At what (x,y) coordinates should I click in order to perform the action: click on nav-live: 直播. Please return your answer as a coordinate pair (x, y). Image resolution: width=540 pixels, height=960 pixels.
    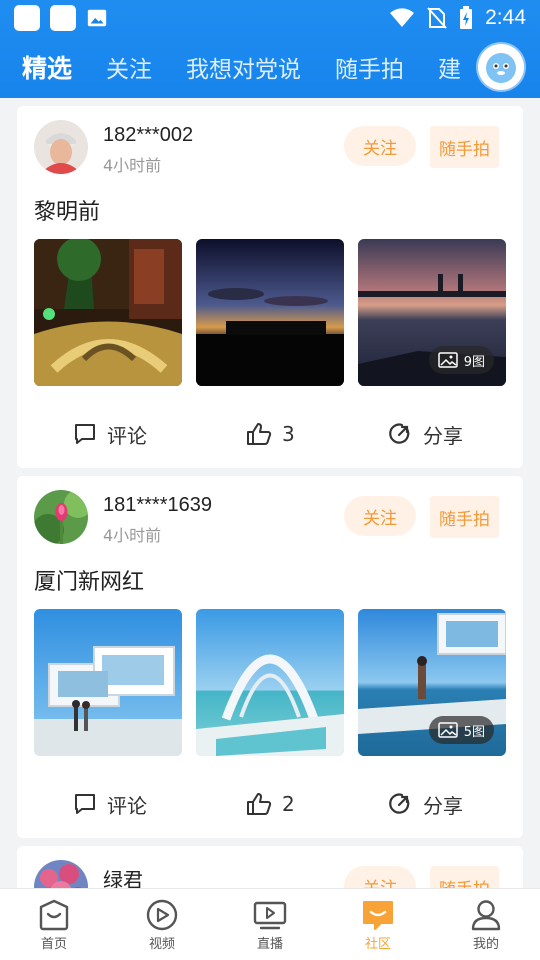
    Looking at the image, I should click on (270, 924).